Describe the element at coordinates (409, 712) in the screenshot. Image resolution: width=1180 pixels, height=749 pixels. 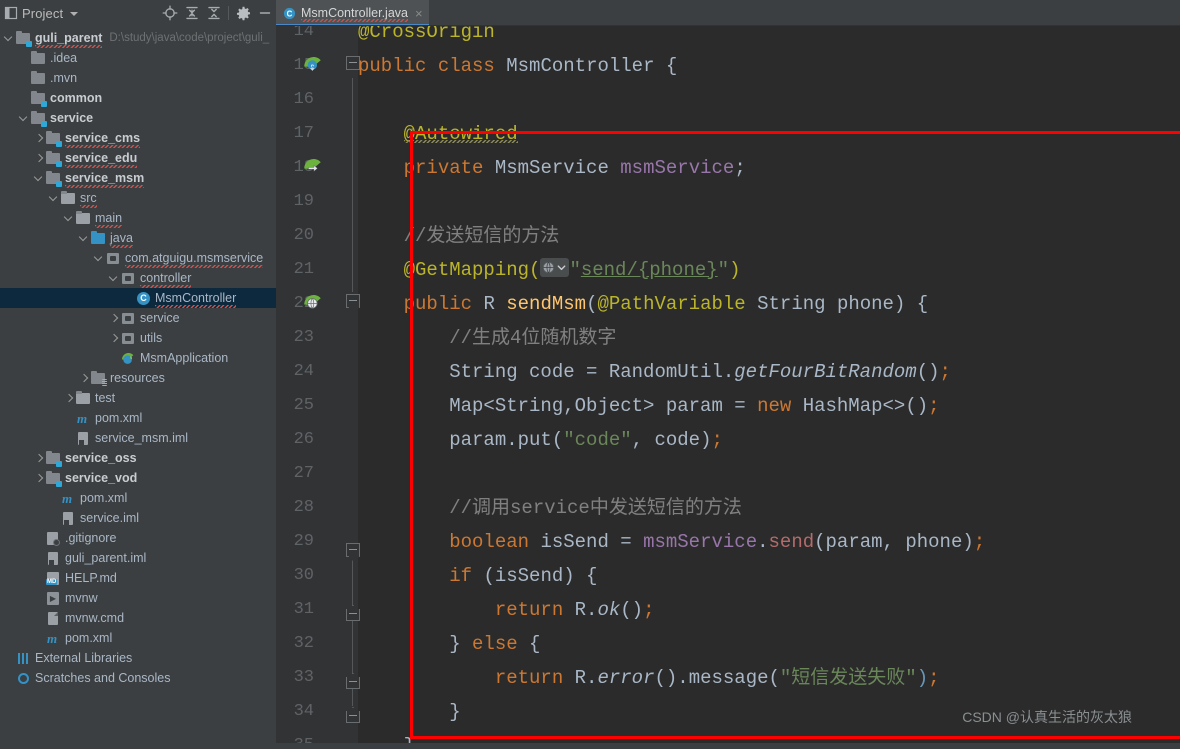
I see `code-line-34: }` at that location.